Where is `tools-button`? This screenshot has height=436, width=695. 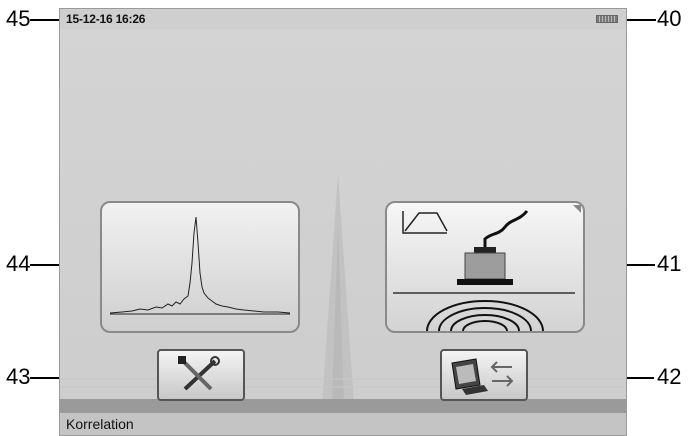
tools-button is located at coordinates (201, 375).